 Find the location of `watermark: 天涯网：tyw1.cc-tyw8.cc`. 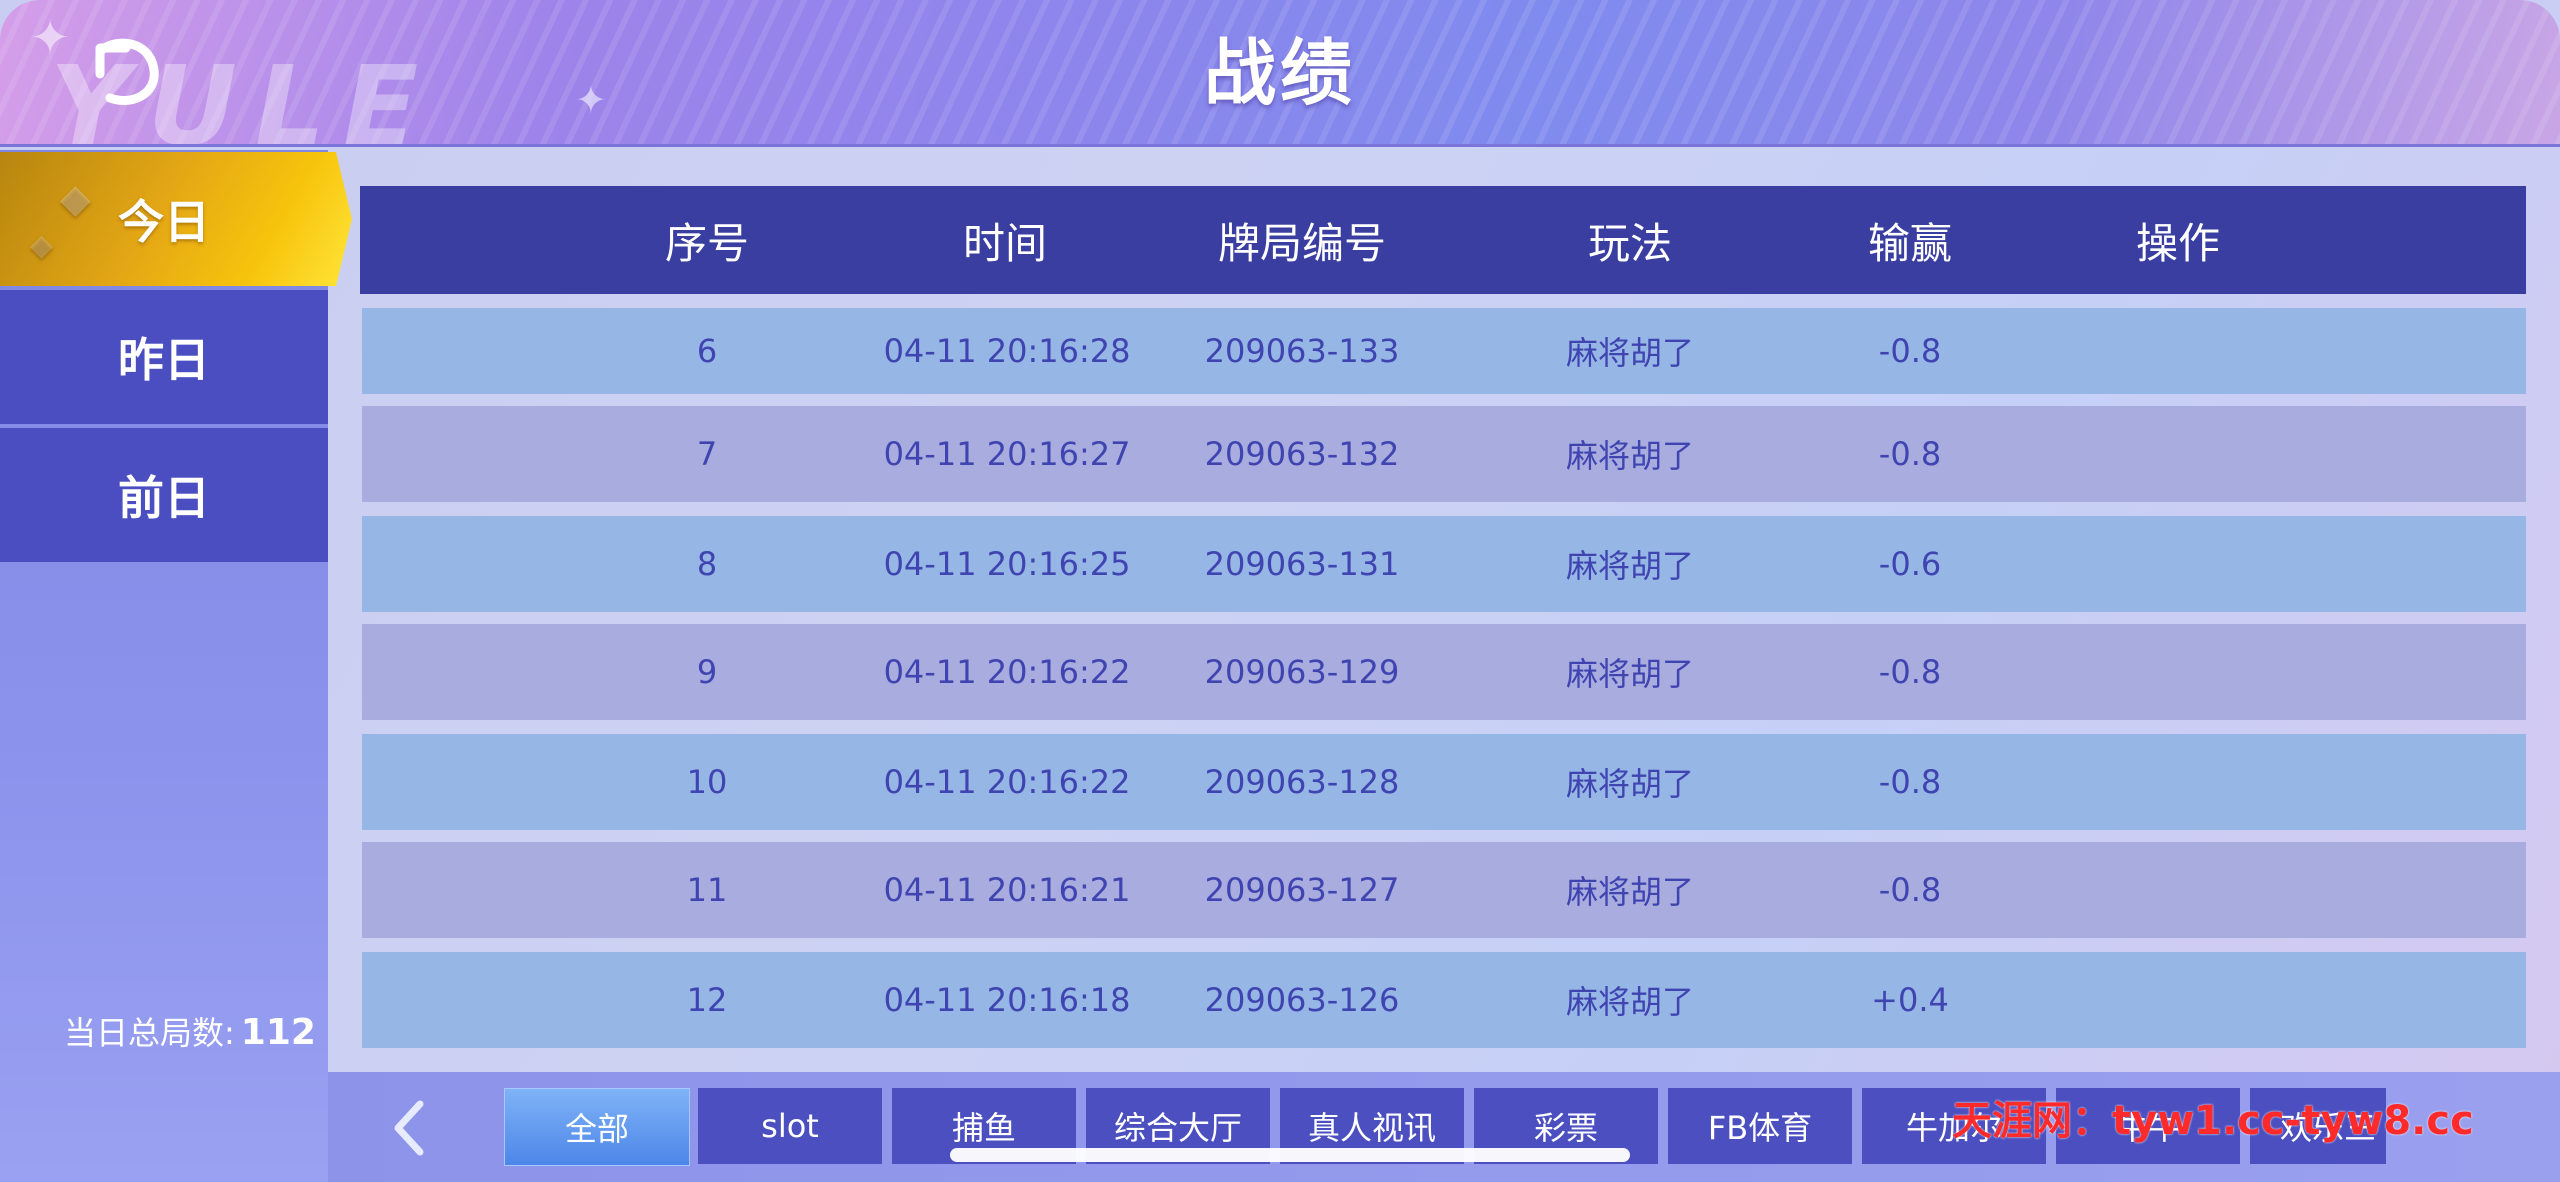

watermark: 天涯网：tyw1.cc-tyw8.cc is located at coordinates (2213, 1121).